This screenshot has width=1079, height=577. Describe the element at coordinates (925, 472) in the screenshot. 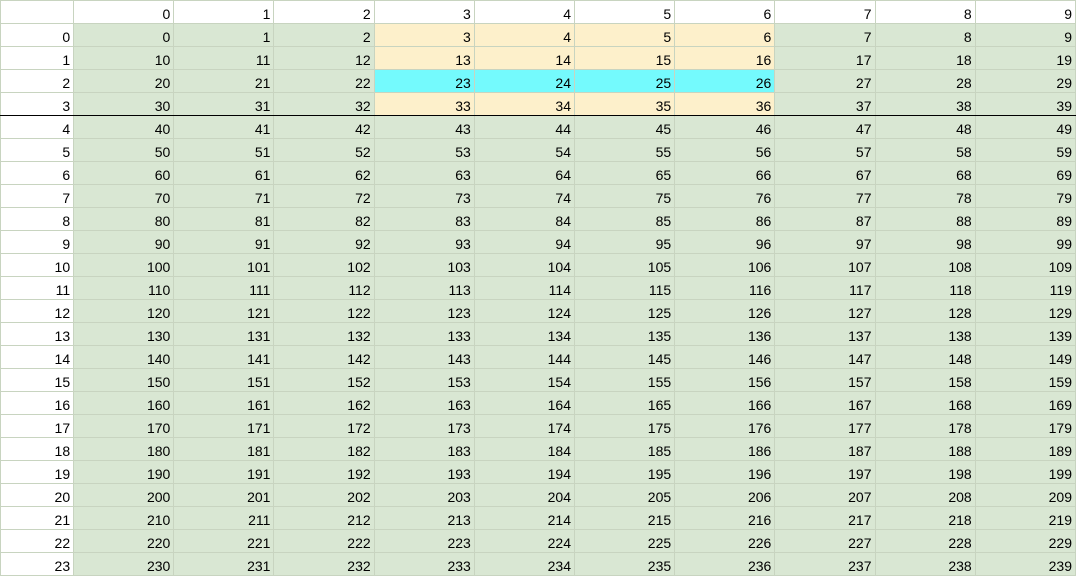

I see `grid-cell: 198` at that location.